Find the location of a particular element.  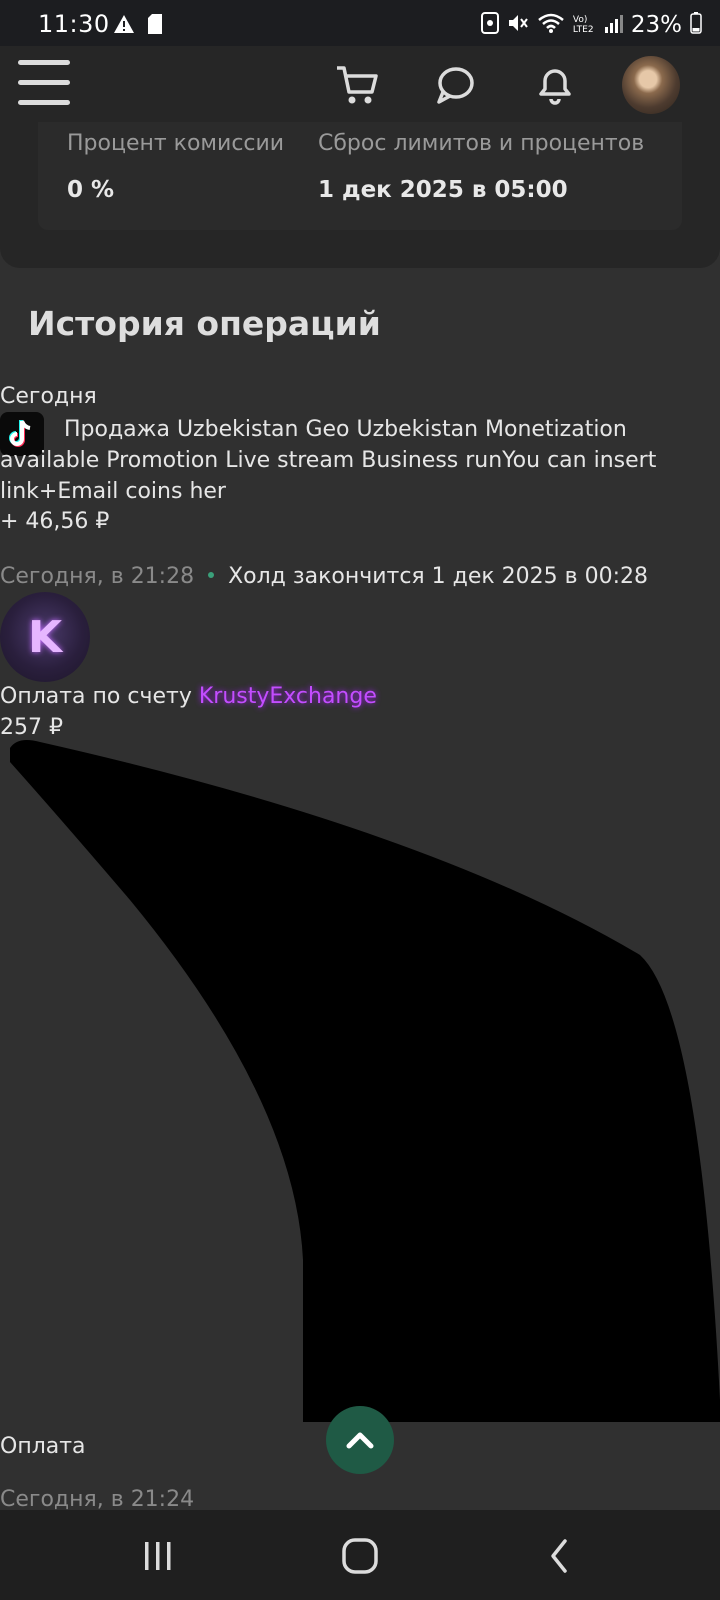

bell-icon is located at coordinates (555, 85).